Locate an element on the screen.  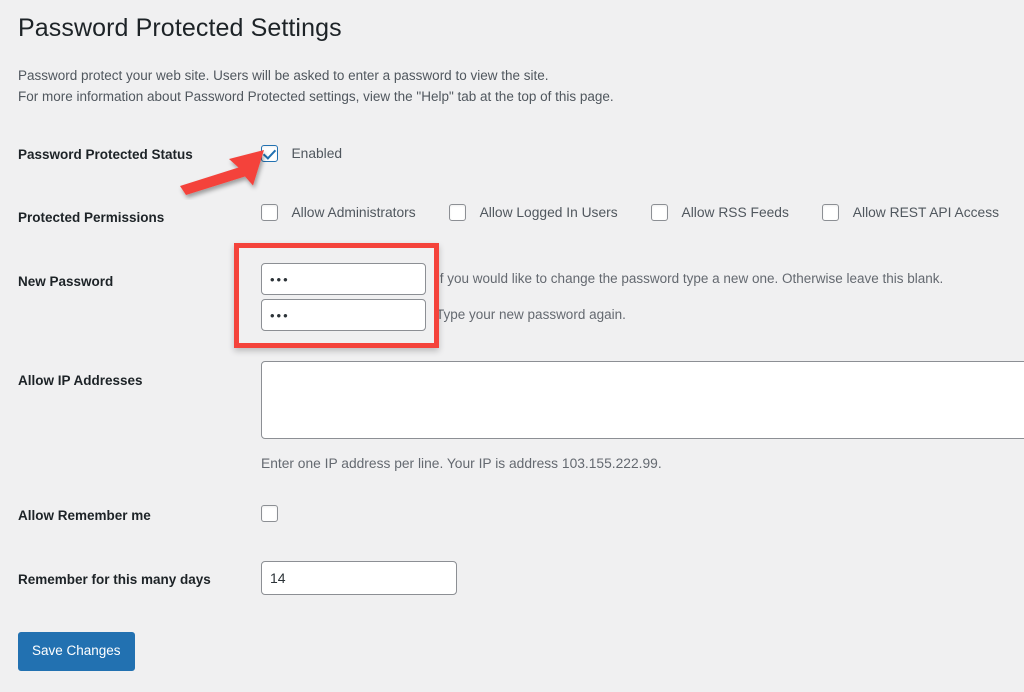
page-title: Password Protected Settings is located at coordinates (180, 28).